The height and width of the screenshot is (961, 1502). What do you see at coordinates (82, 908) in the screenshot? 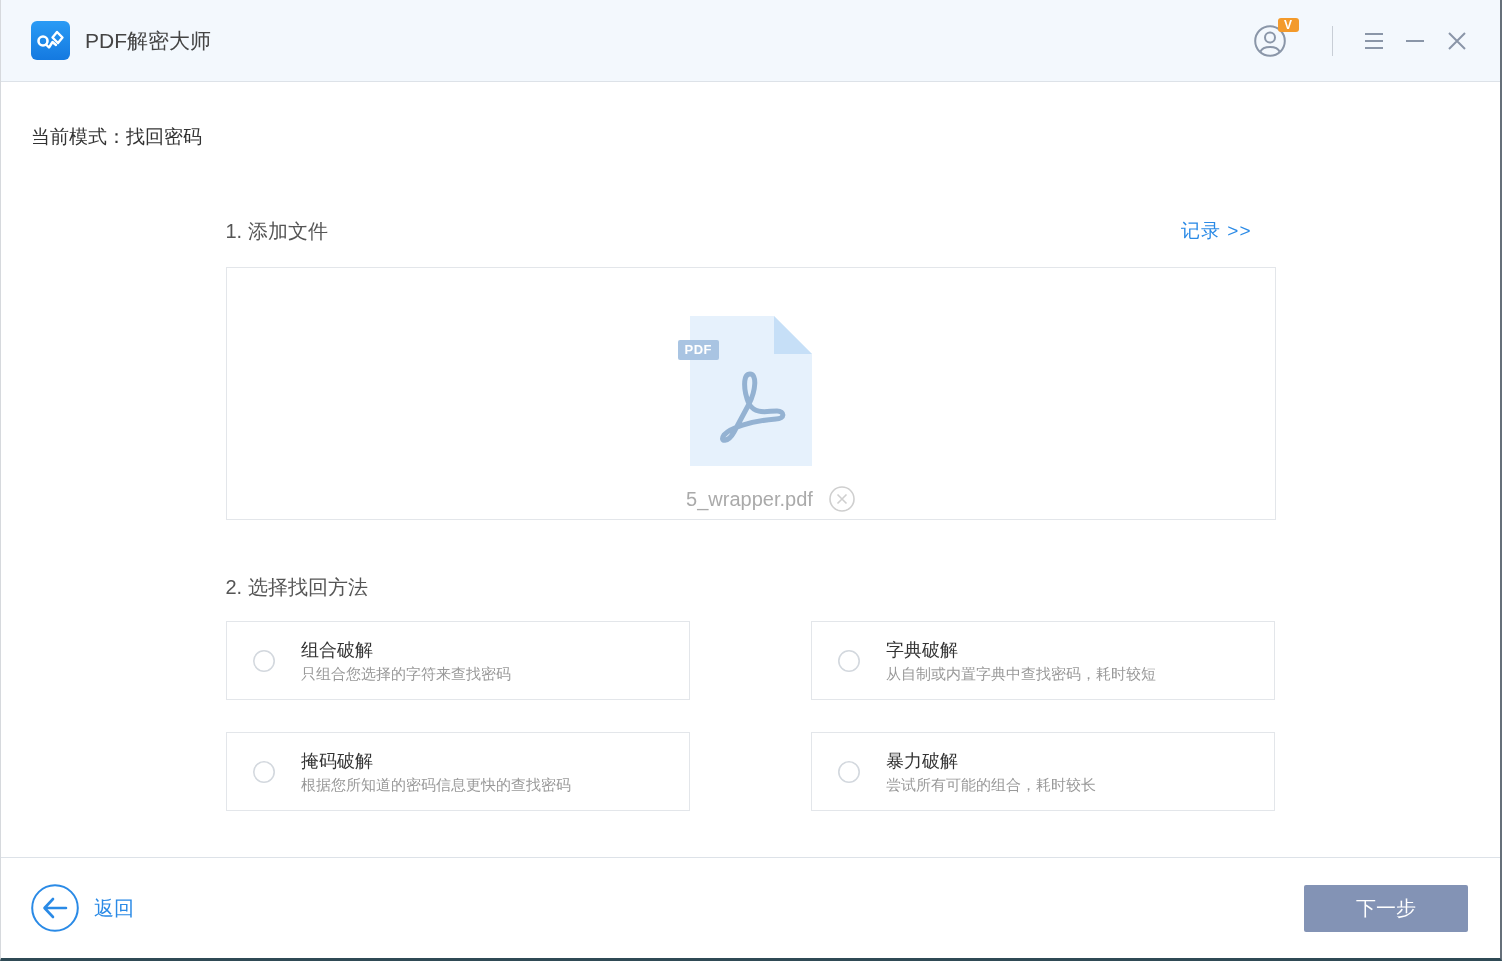
I see `back-button: 返回` at bounding box center [82, 908].